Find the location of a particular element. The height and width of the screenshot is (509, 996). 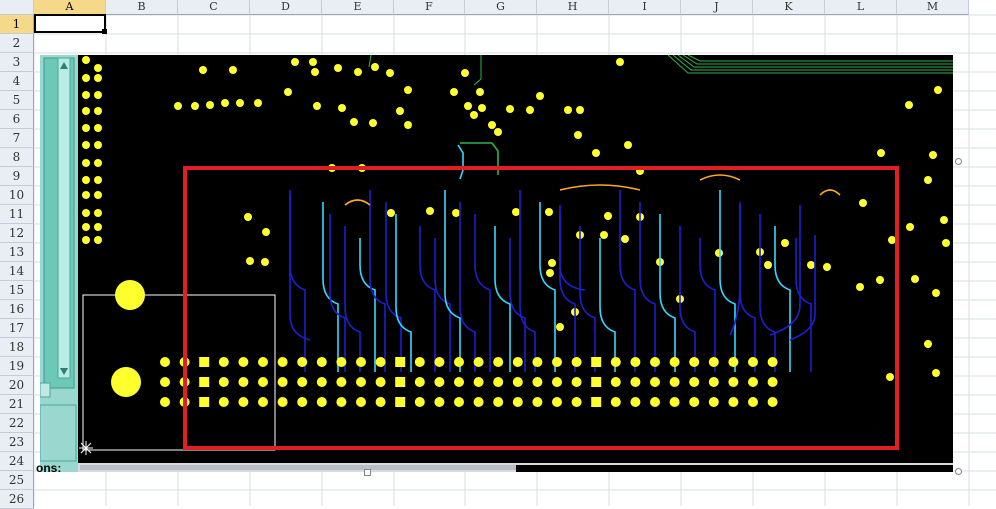

row-header-5: 5 is located at coordinates (17, 100).